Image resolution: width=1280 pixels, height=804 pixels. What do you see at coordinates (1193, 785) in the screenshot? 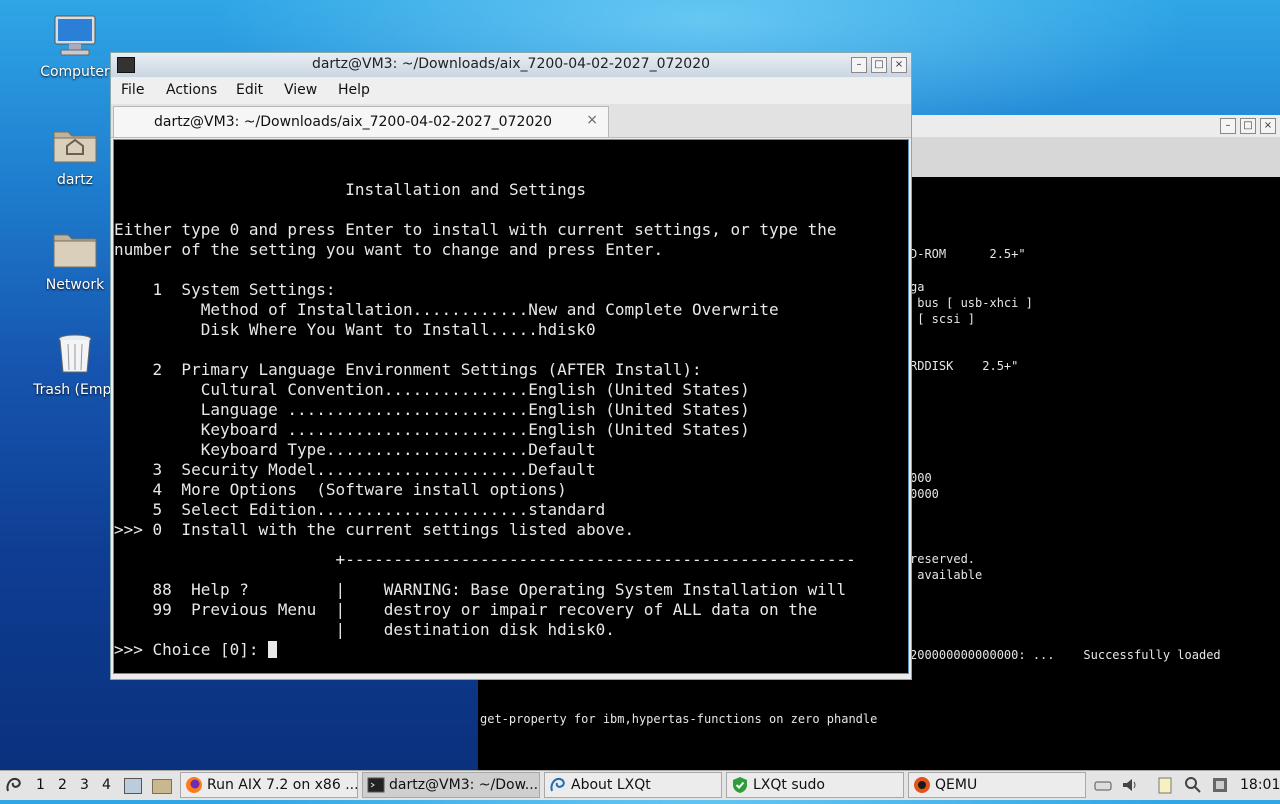
I see `search-icon` at bounding box center [1193, 785].